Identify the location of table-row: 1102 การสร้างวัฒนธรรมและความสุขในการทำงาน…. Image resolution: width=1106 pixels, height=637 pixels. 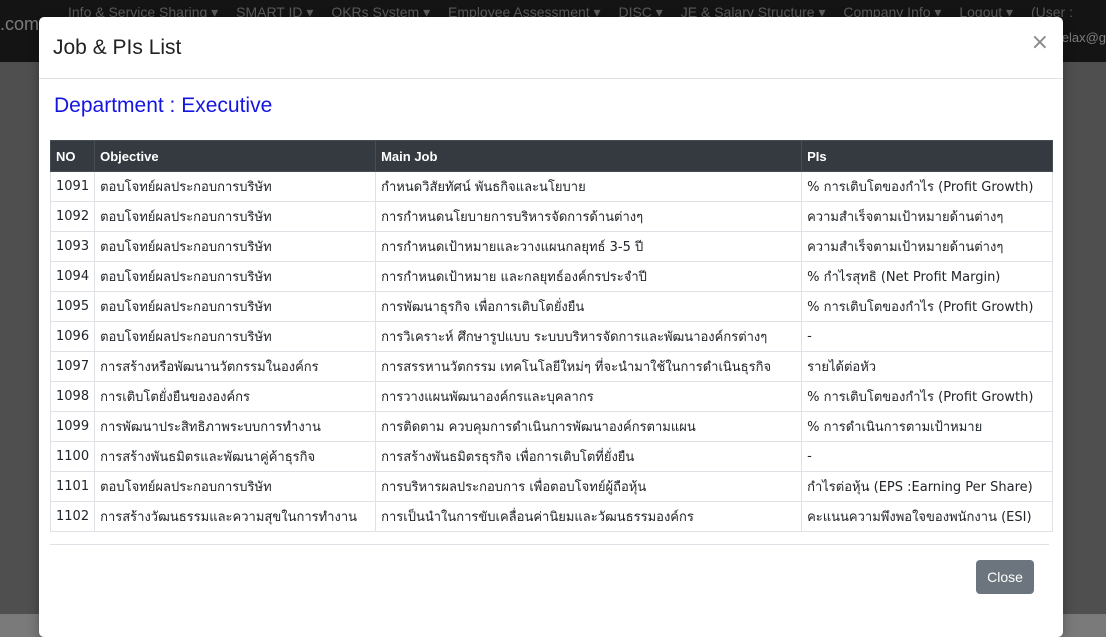
(551, 516).